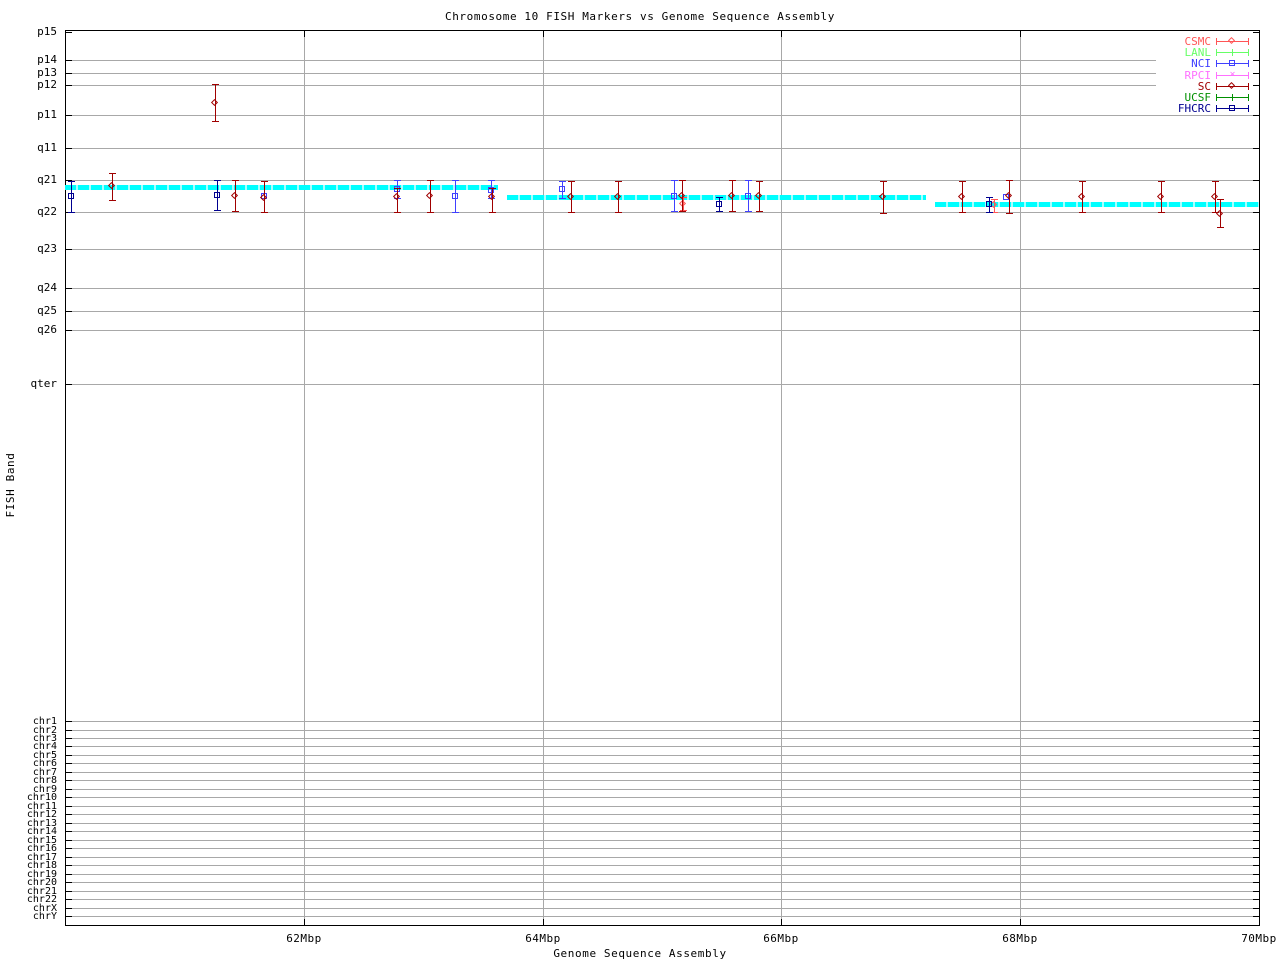 The image size is (1280, 960). What do you see at coordinates (1232, 97) in the screenshot?
I see `legend-marker-ucsf-h` at bounding box center [1232, 97].